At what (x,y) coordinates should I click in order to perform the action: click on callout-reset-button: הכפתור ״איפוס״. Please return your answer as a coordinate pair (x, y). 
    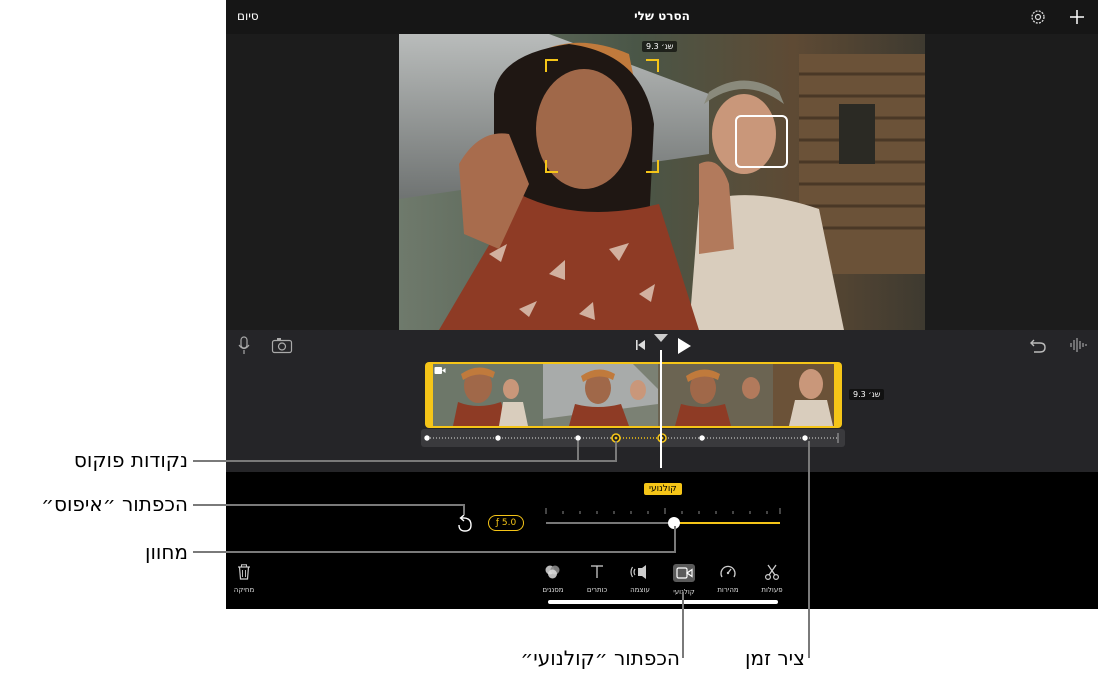
    Looking at the image, I should click on (114, 504).